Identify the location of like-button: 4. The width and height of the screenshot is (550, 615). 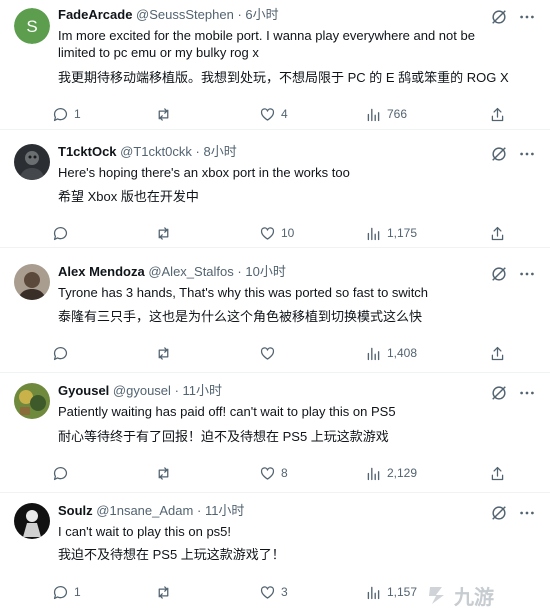
(273, 114).